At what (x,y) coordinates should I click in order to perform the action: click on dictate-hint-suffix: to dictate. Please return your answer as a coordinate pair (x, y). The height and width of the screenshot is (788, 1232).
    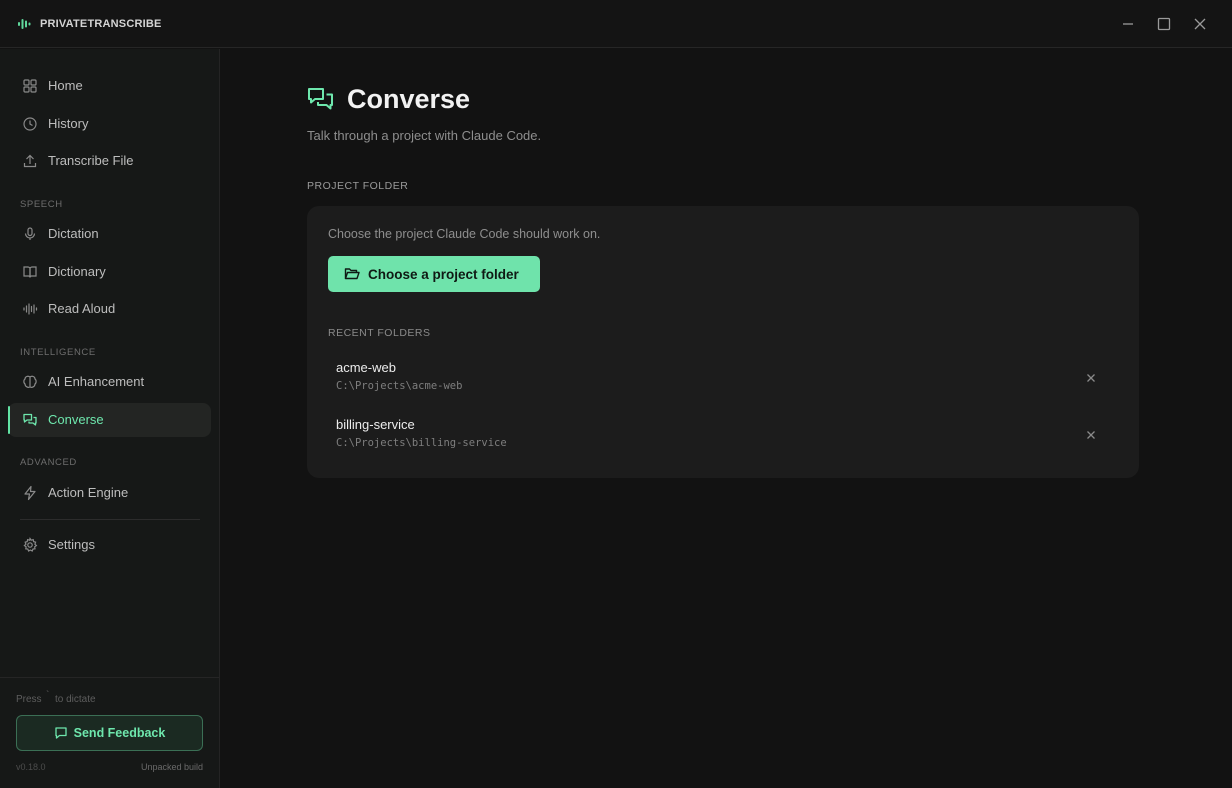
    Looking at the image, I should click on (75, 699).